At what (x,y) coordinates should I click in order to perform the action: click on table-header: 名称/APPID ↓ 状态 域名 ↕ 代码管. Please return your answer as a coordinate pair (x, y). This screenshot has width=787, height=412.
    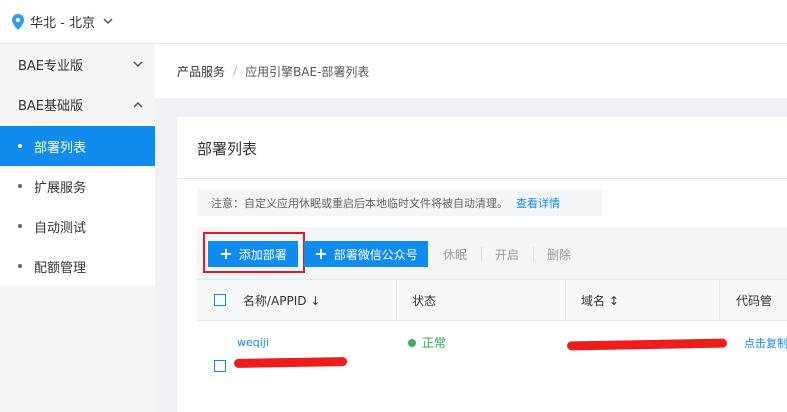
    Looking at the image, I should click on (492, 300).